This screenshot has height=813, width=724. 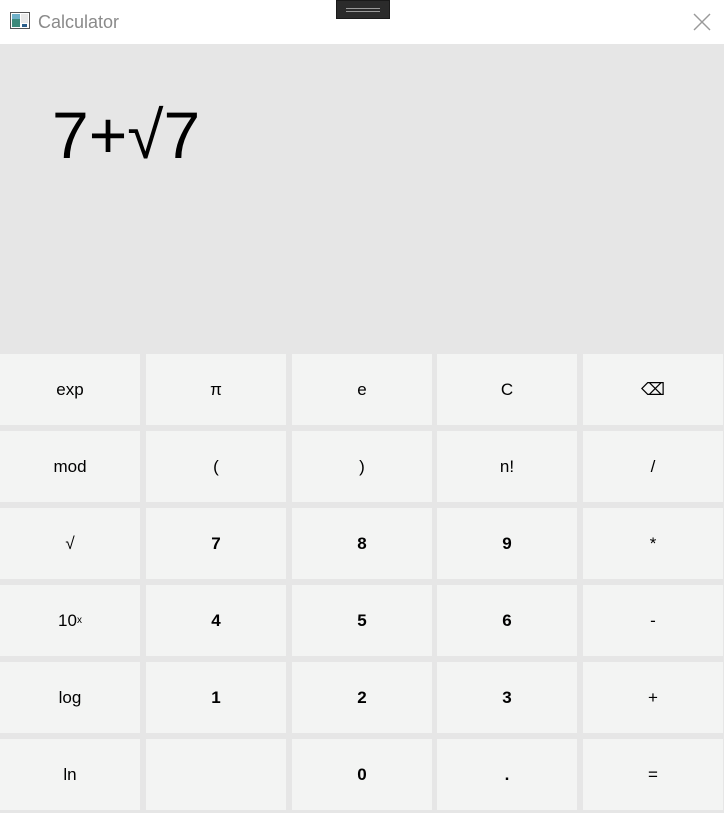 I want to click on key-label: 1, so click(x=216, y=697).